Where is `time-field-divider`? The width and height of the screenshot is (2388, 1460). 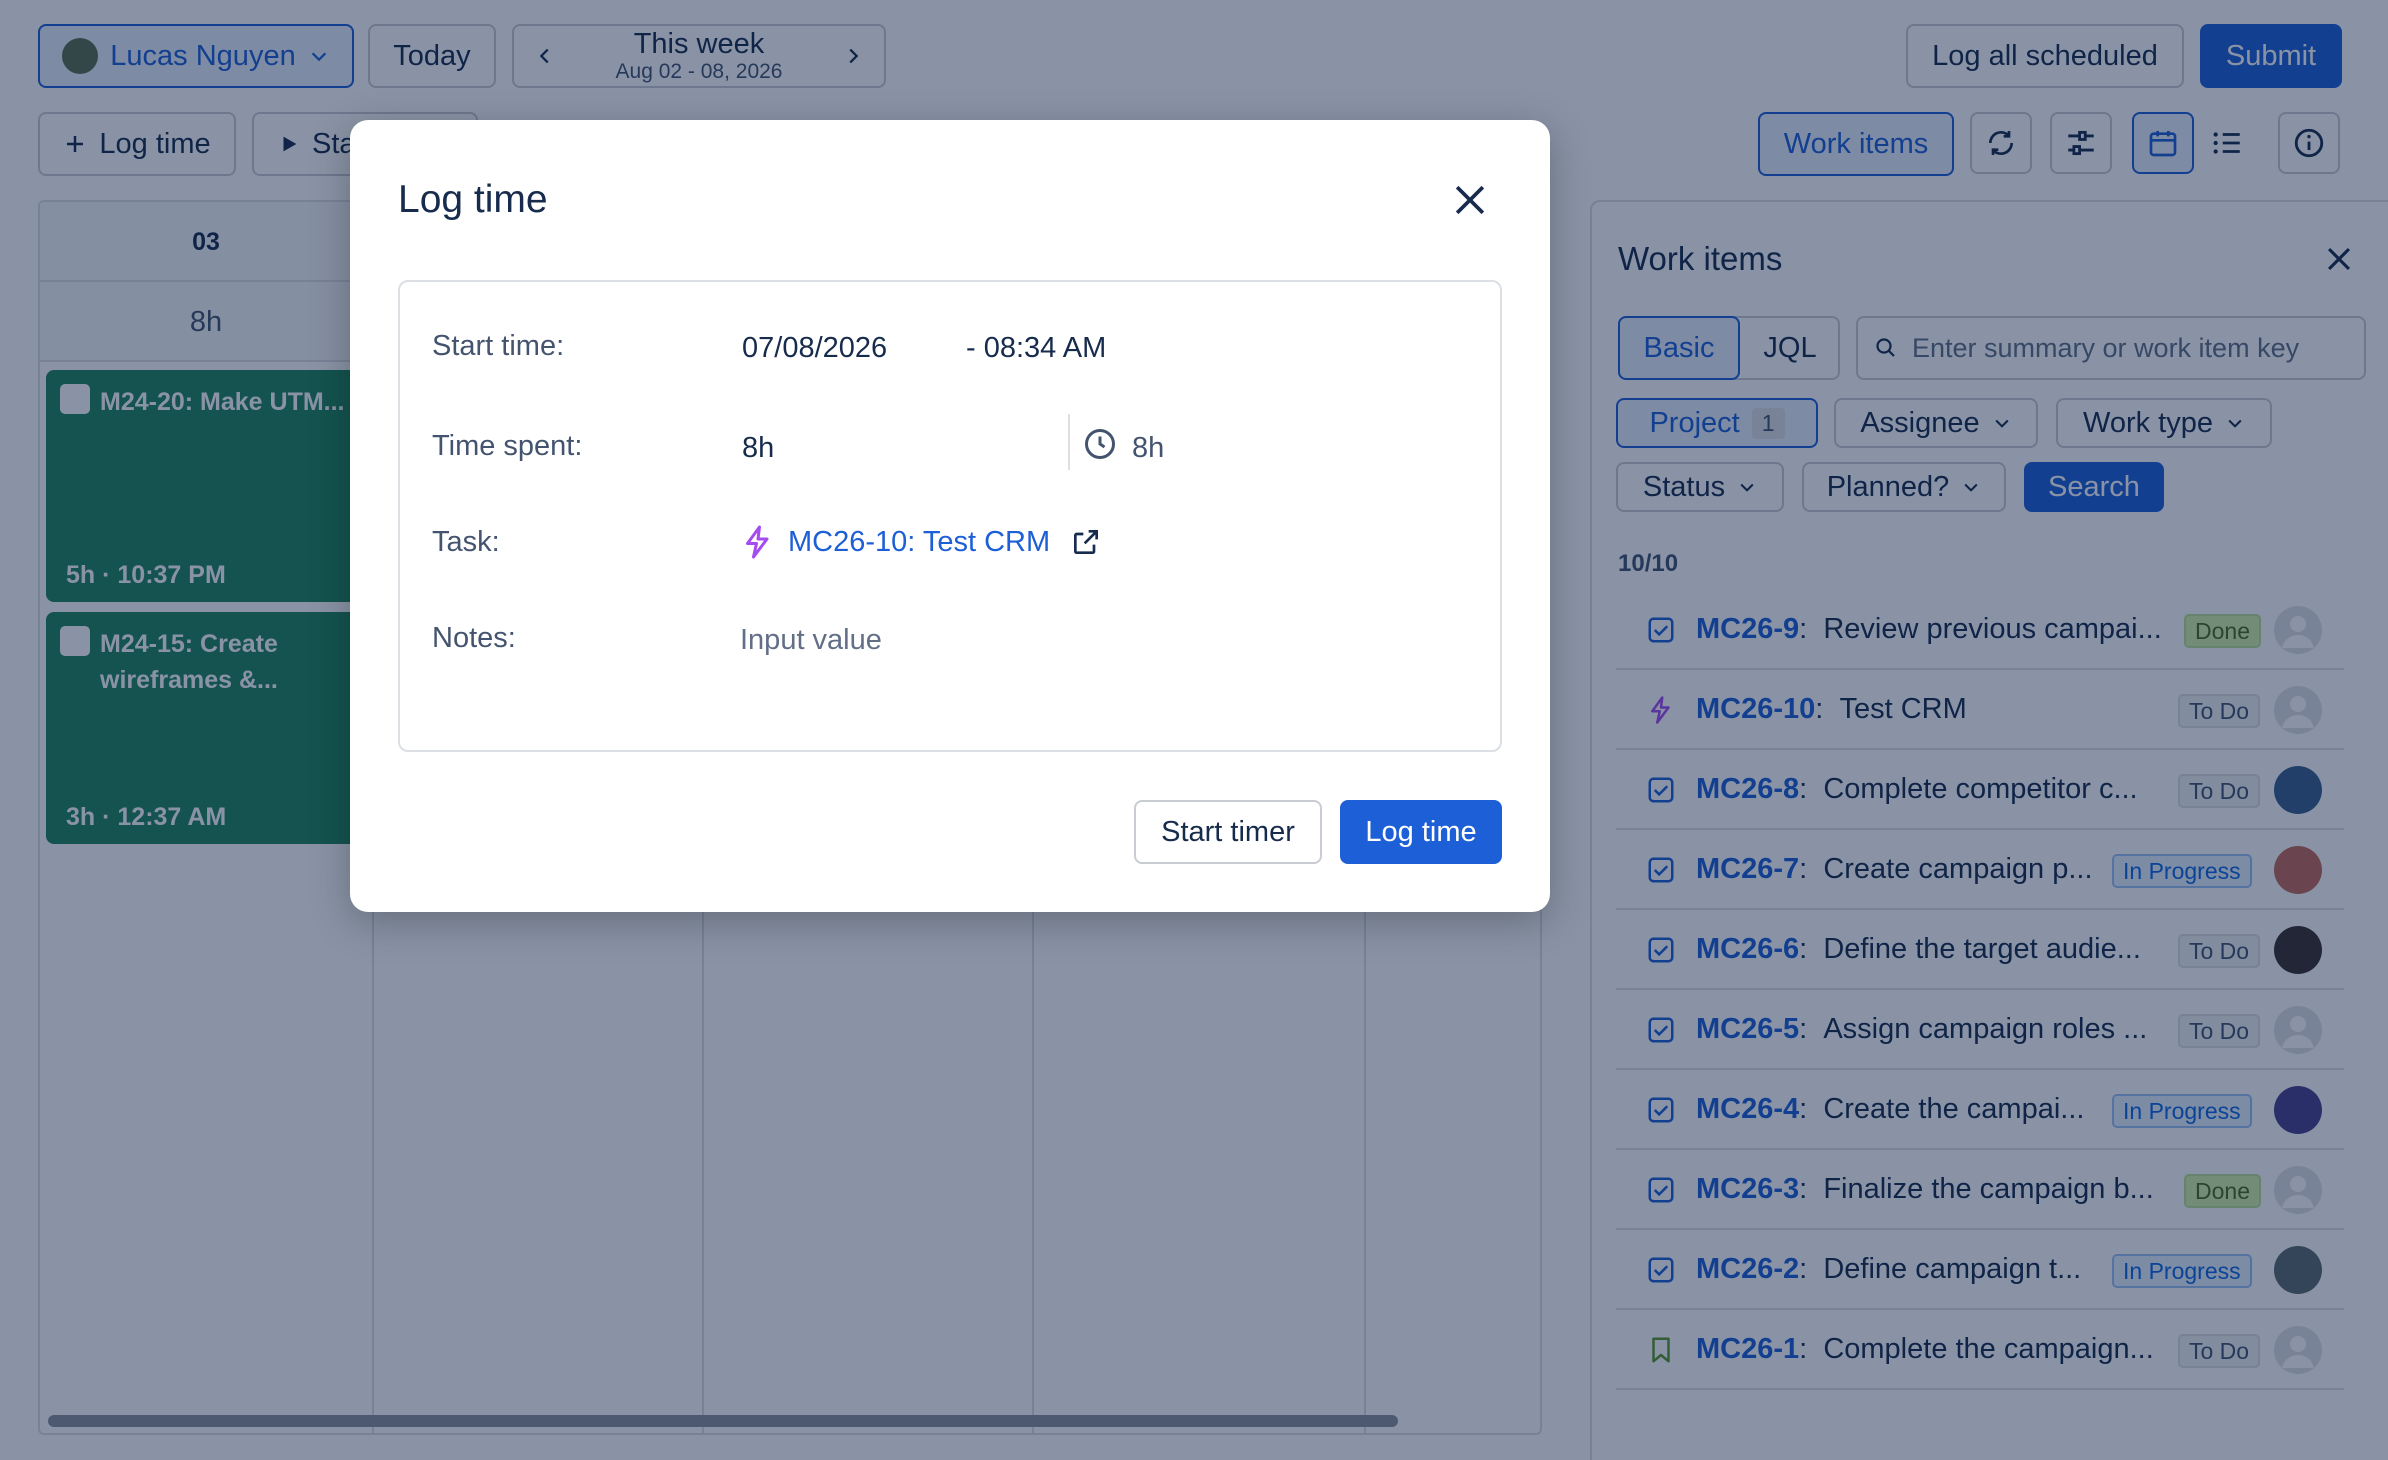
time-field-divider is located at coordinates (1069, 442).